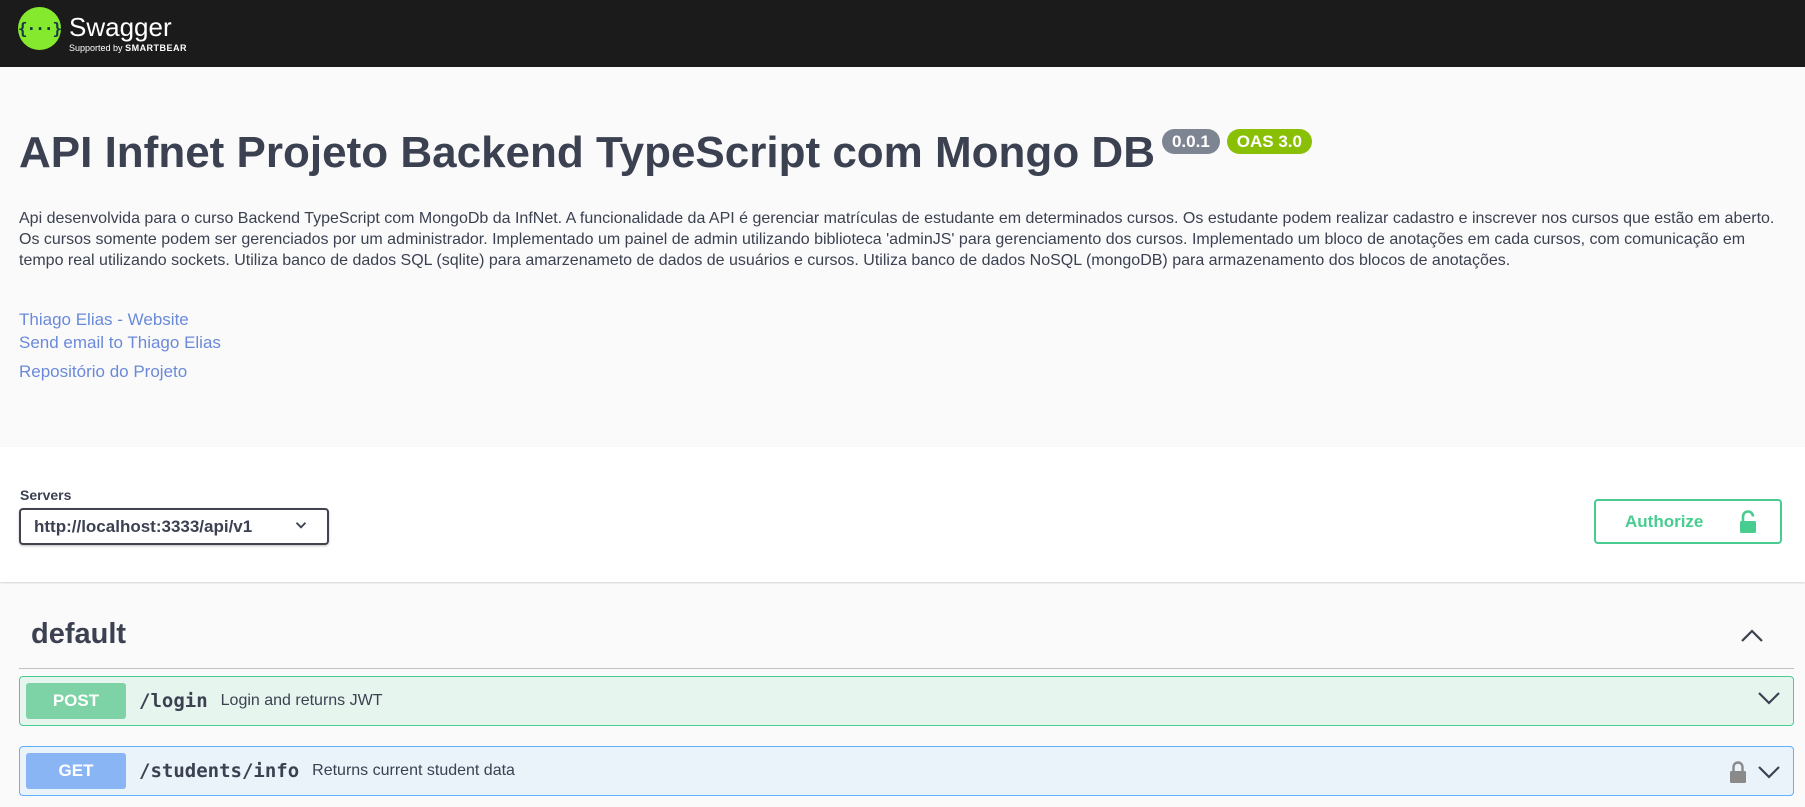 This screenshot has height=807, width=1805. I want to click on oas-badge: OAS 3.0, so click(1269, 141).